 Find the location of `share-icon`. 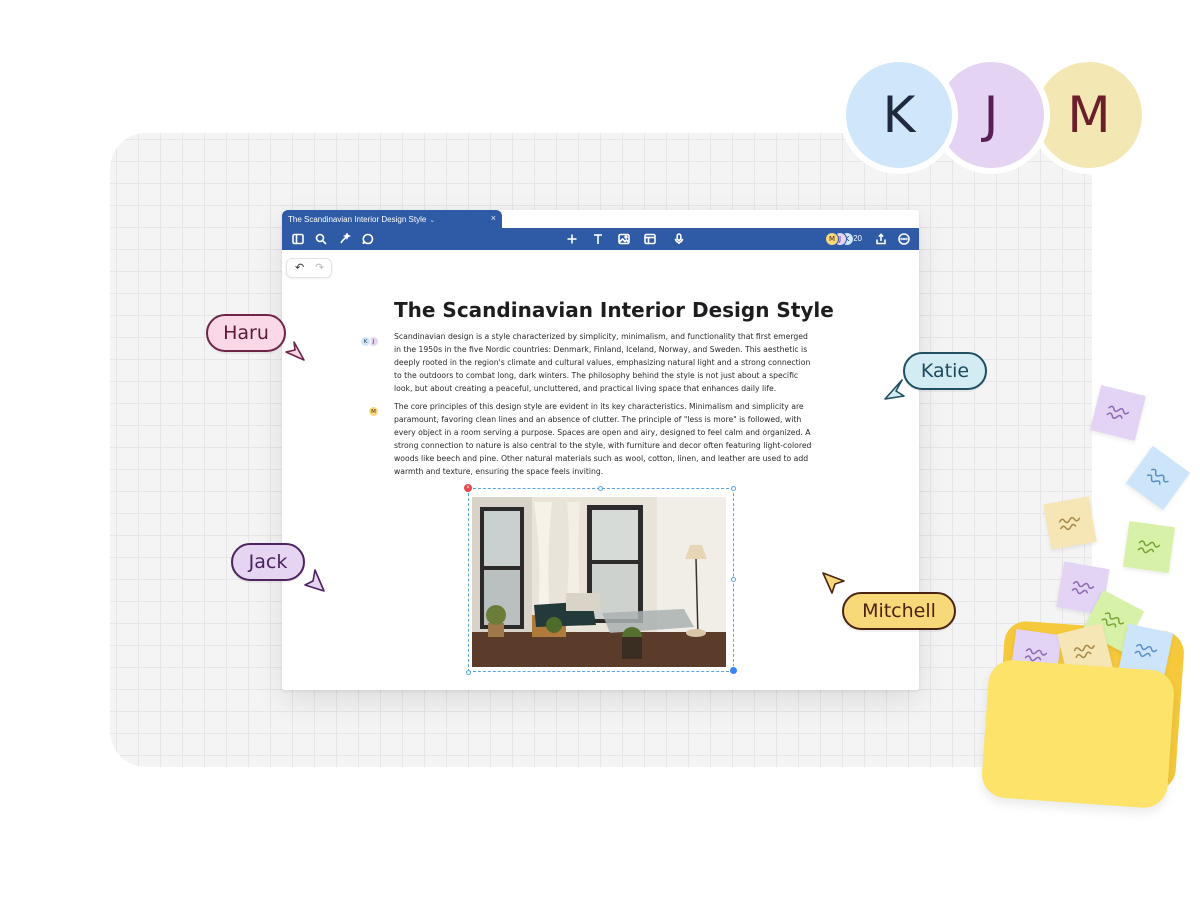

share-icon is located at coordinates (881, 239).